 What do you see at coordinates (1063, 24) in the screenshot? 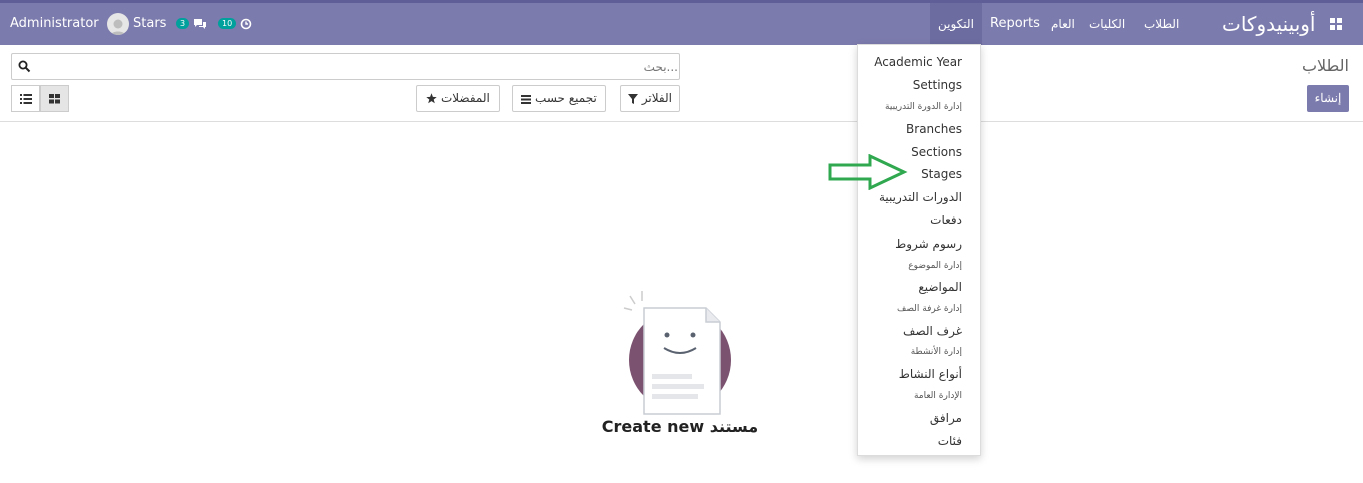
I see `menu-general: العام` at bounding box center [1063, 24].